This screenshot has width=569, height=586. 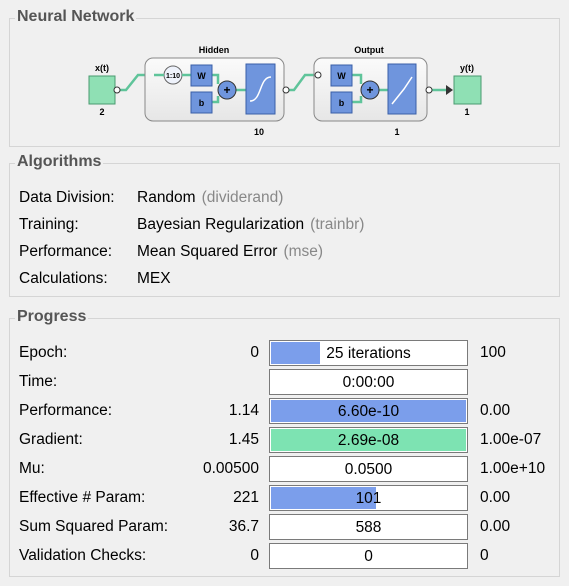 What do you see at coordinates (67, 197) in the screenshot?
I see `algo-label: Data Division:` at bounding box center [67, 197].